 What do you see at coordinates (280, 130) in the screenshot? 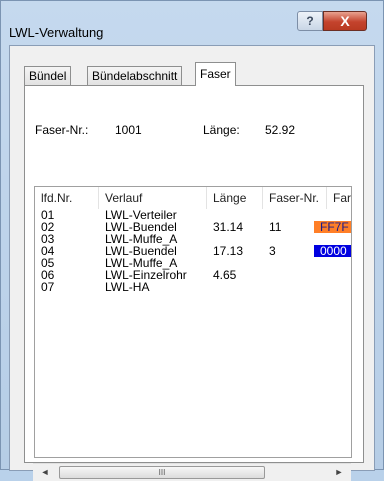
I see `laenge-value: 52.92` at bounding box center [280, 130].